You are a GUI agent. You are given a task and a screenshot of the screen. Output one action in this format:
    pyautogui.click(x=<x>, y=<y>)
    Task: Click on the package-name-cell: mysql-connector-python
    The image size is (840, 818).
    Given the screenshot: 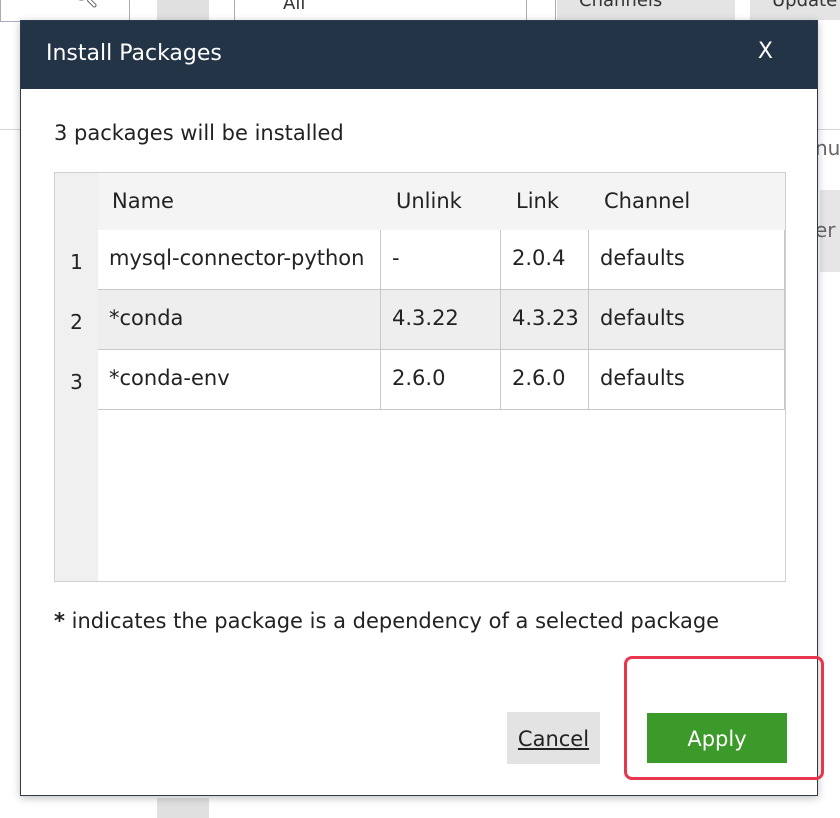 What is the action you would take?
    pyautogui.click(x=239, y=260)
    